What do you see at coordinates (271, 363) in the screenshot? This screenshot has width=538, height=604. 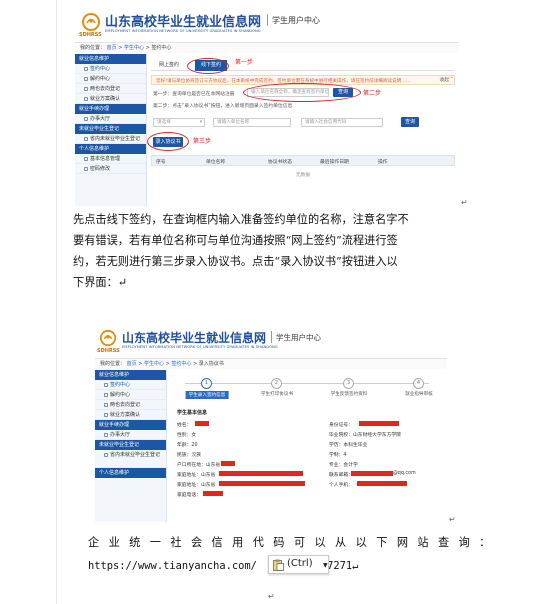 I see `breadcrumb: 我的位置： 首页 > 学生中心 > 签约中心 > 录入协议书` at bounding box center [271, 363].